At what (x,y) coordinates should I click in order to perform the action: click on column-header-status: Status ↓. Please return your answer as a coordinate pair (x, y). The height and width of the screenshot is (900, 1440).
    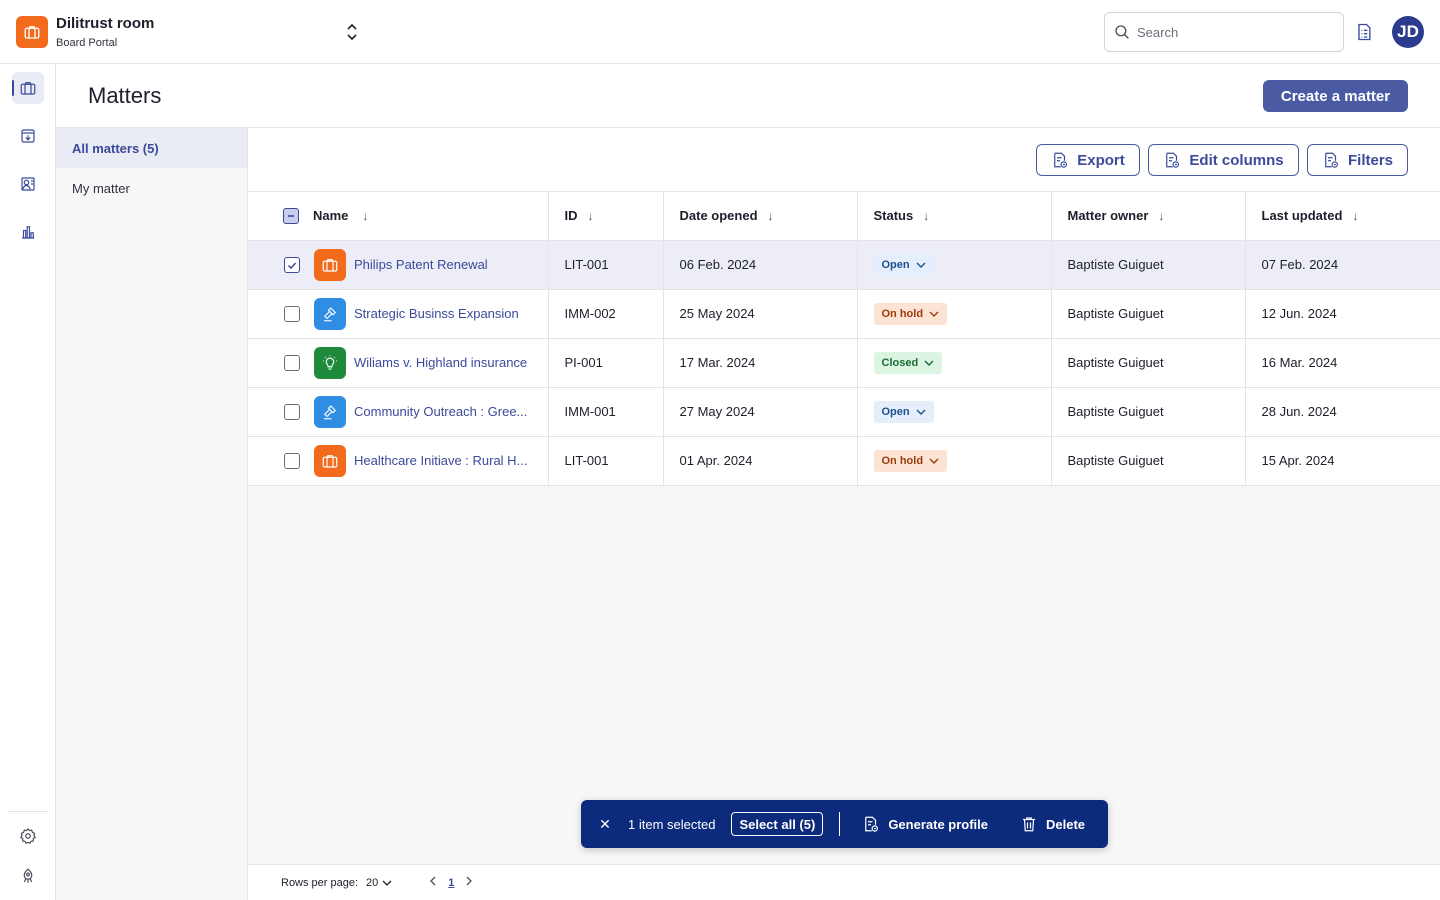
    Looking at the image, I should click on (954, 216).